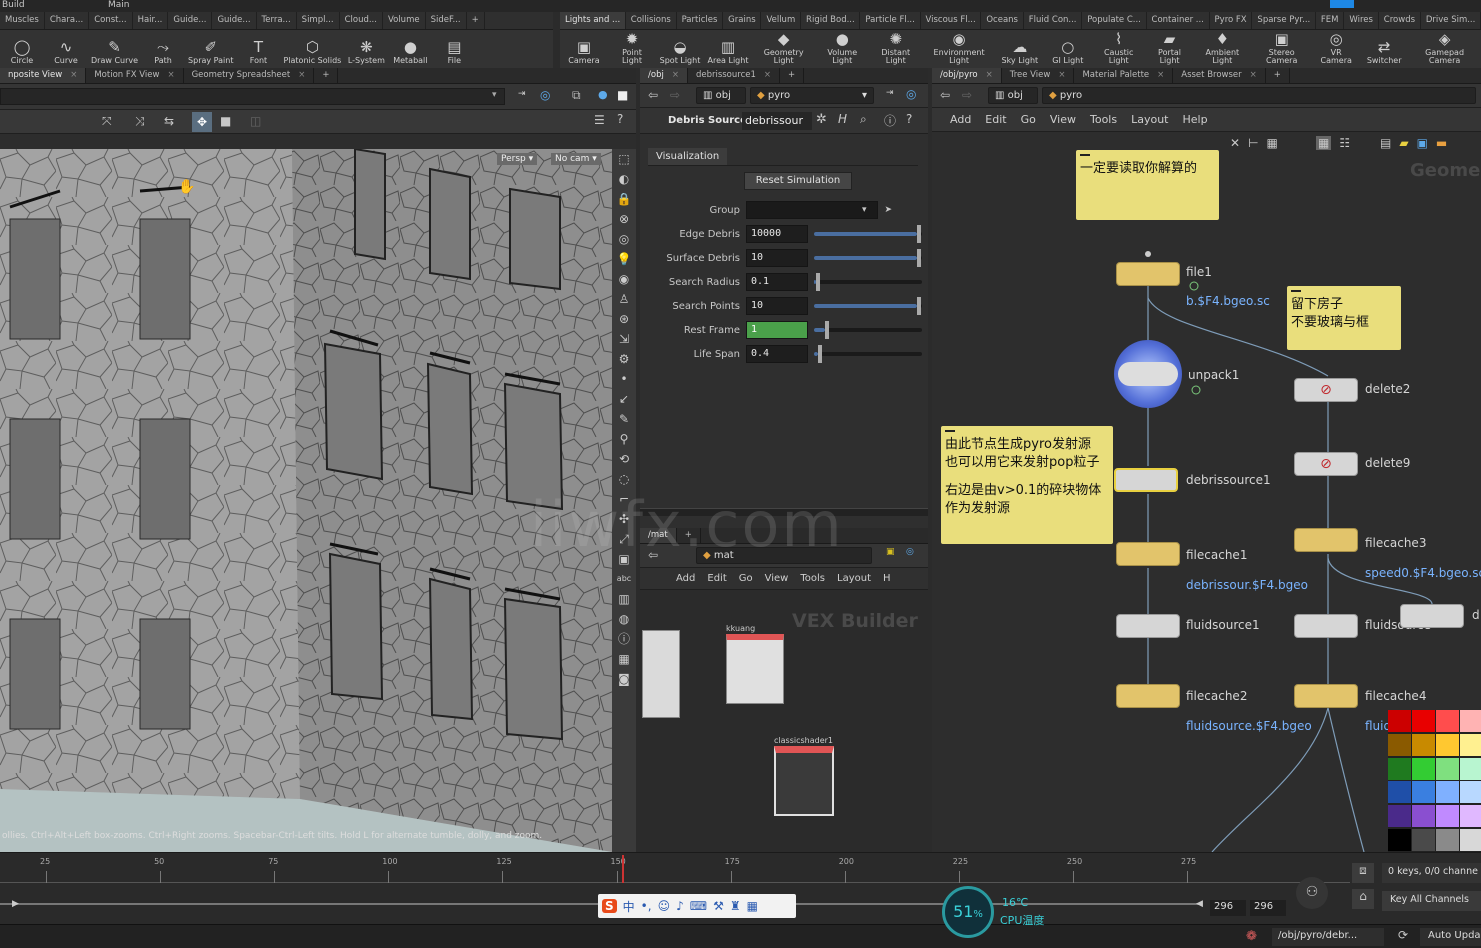 This screenshot has height=948, width=1481. What do you see at coordinates (1020, 49) in the screenshot?
I see `shelf-tool-sky-light: ☁ Sky Light` at bounding box center [1020, 49].